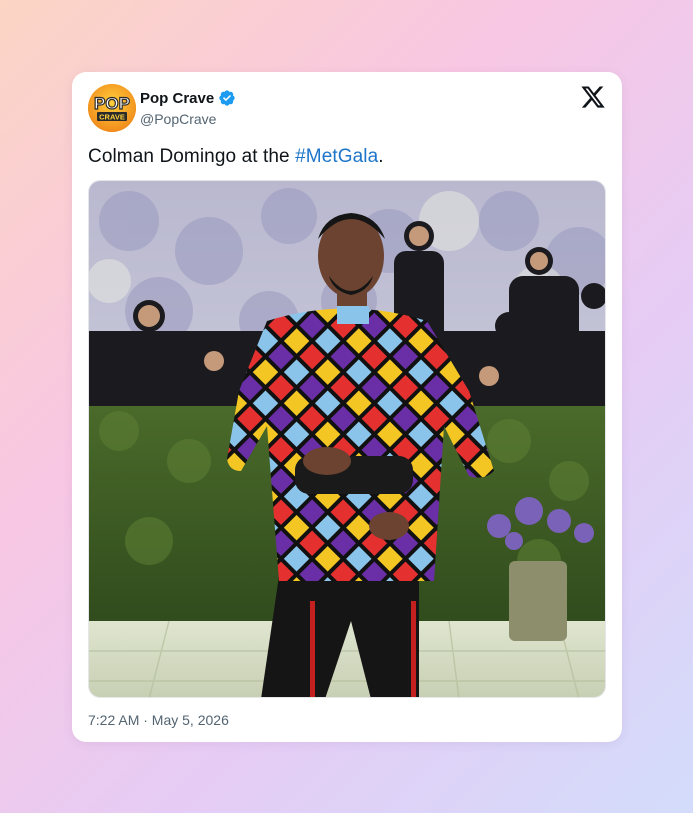 The width and height of the screenshot is (693, 813). What do you see at coordinates (192, 156) in the screenshot?
I see `tweet-text-body: Colman Domingo at the` at bounding box center [192, 156].